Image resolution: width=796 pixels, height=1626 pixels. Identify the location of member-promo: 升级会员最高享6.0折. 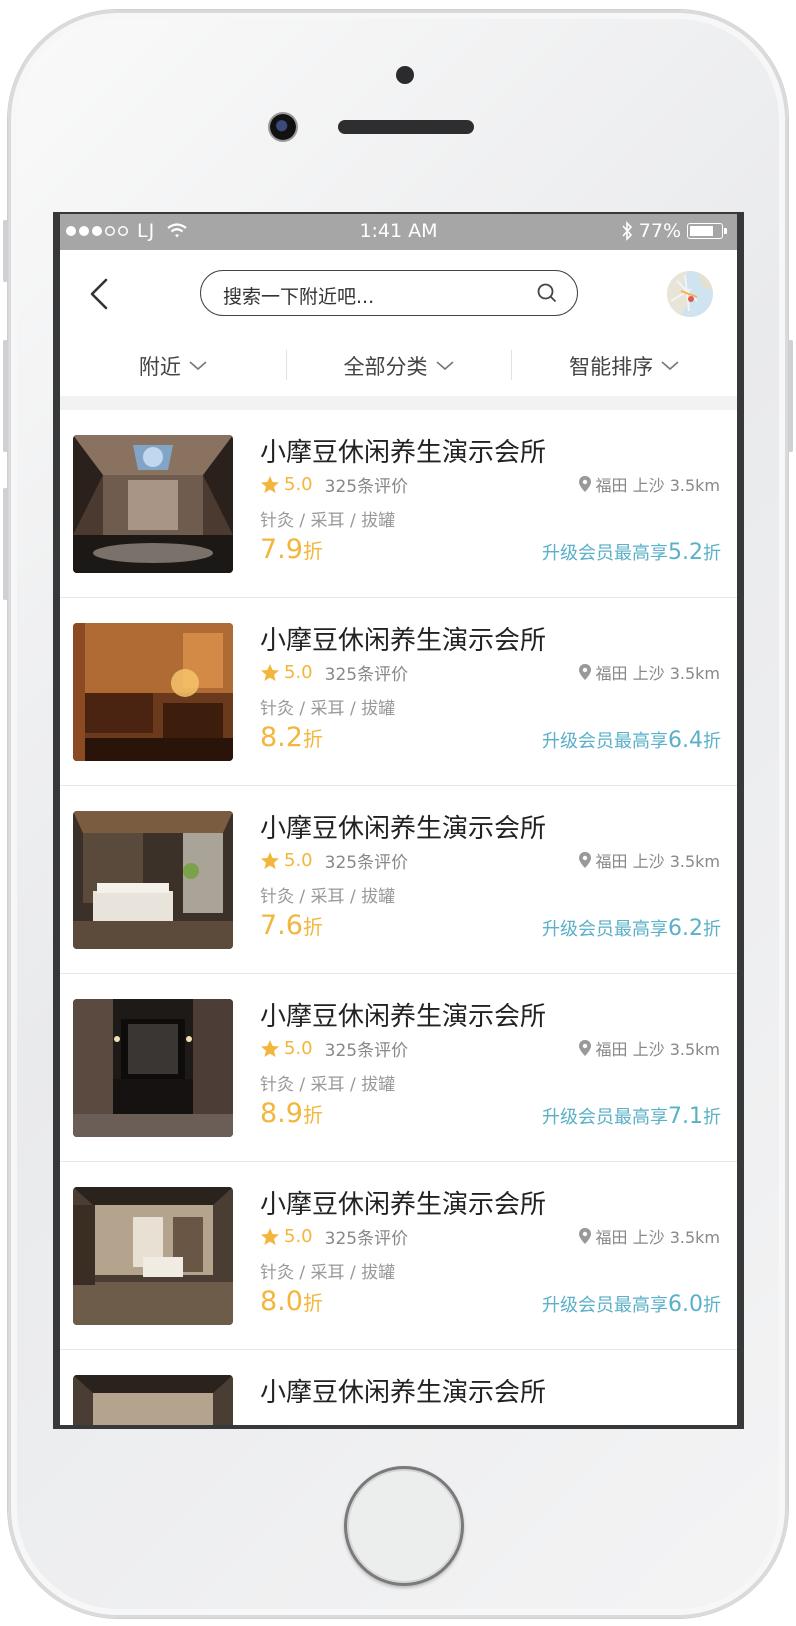
(631, 1304).